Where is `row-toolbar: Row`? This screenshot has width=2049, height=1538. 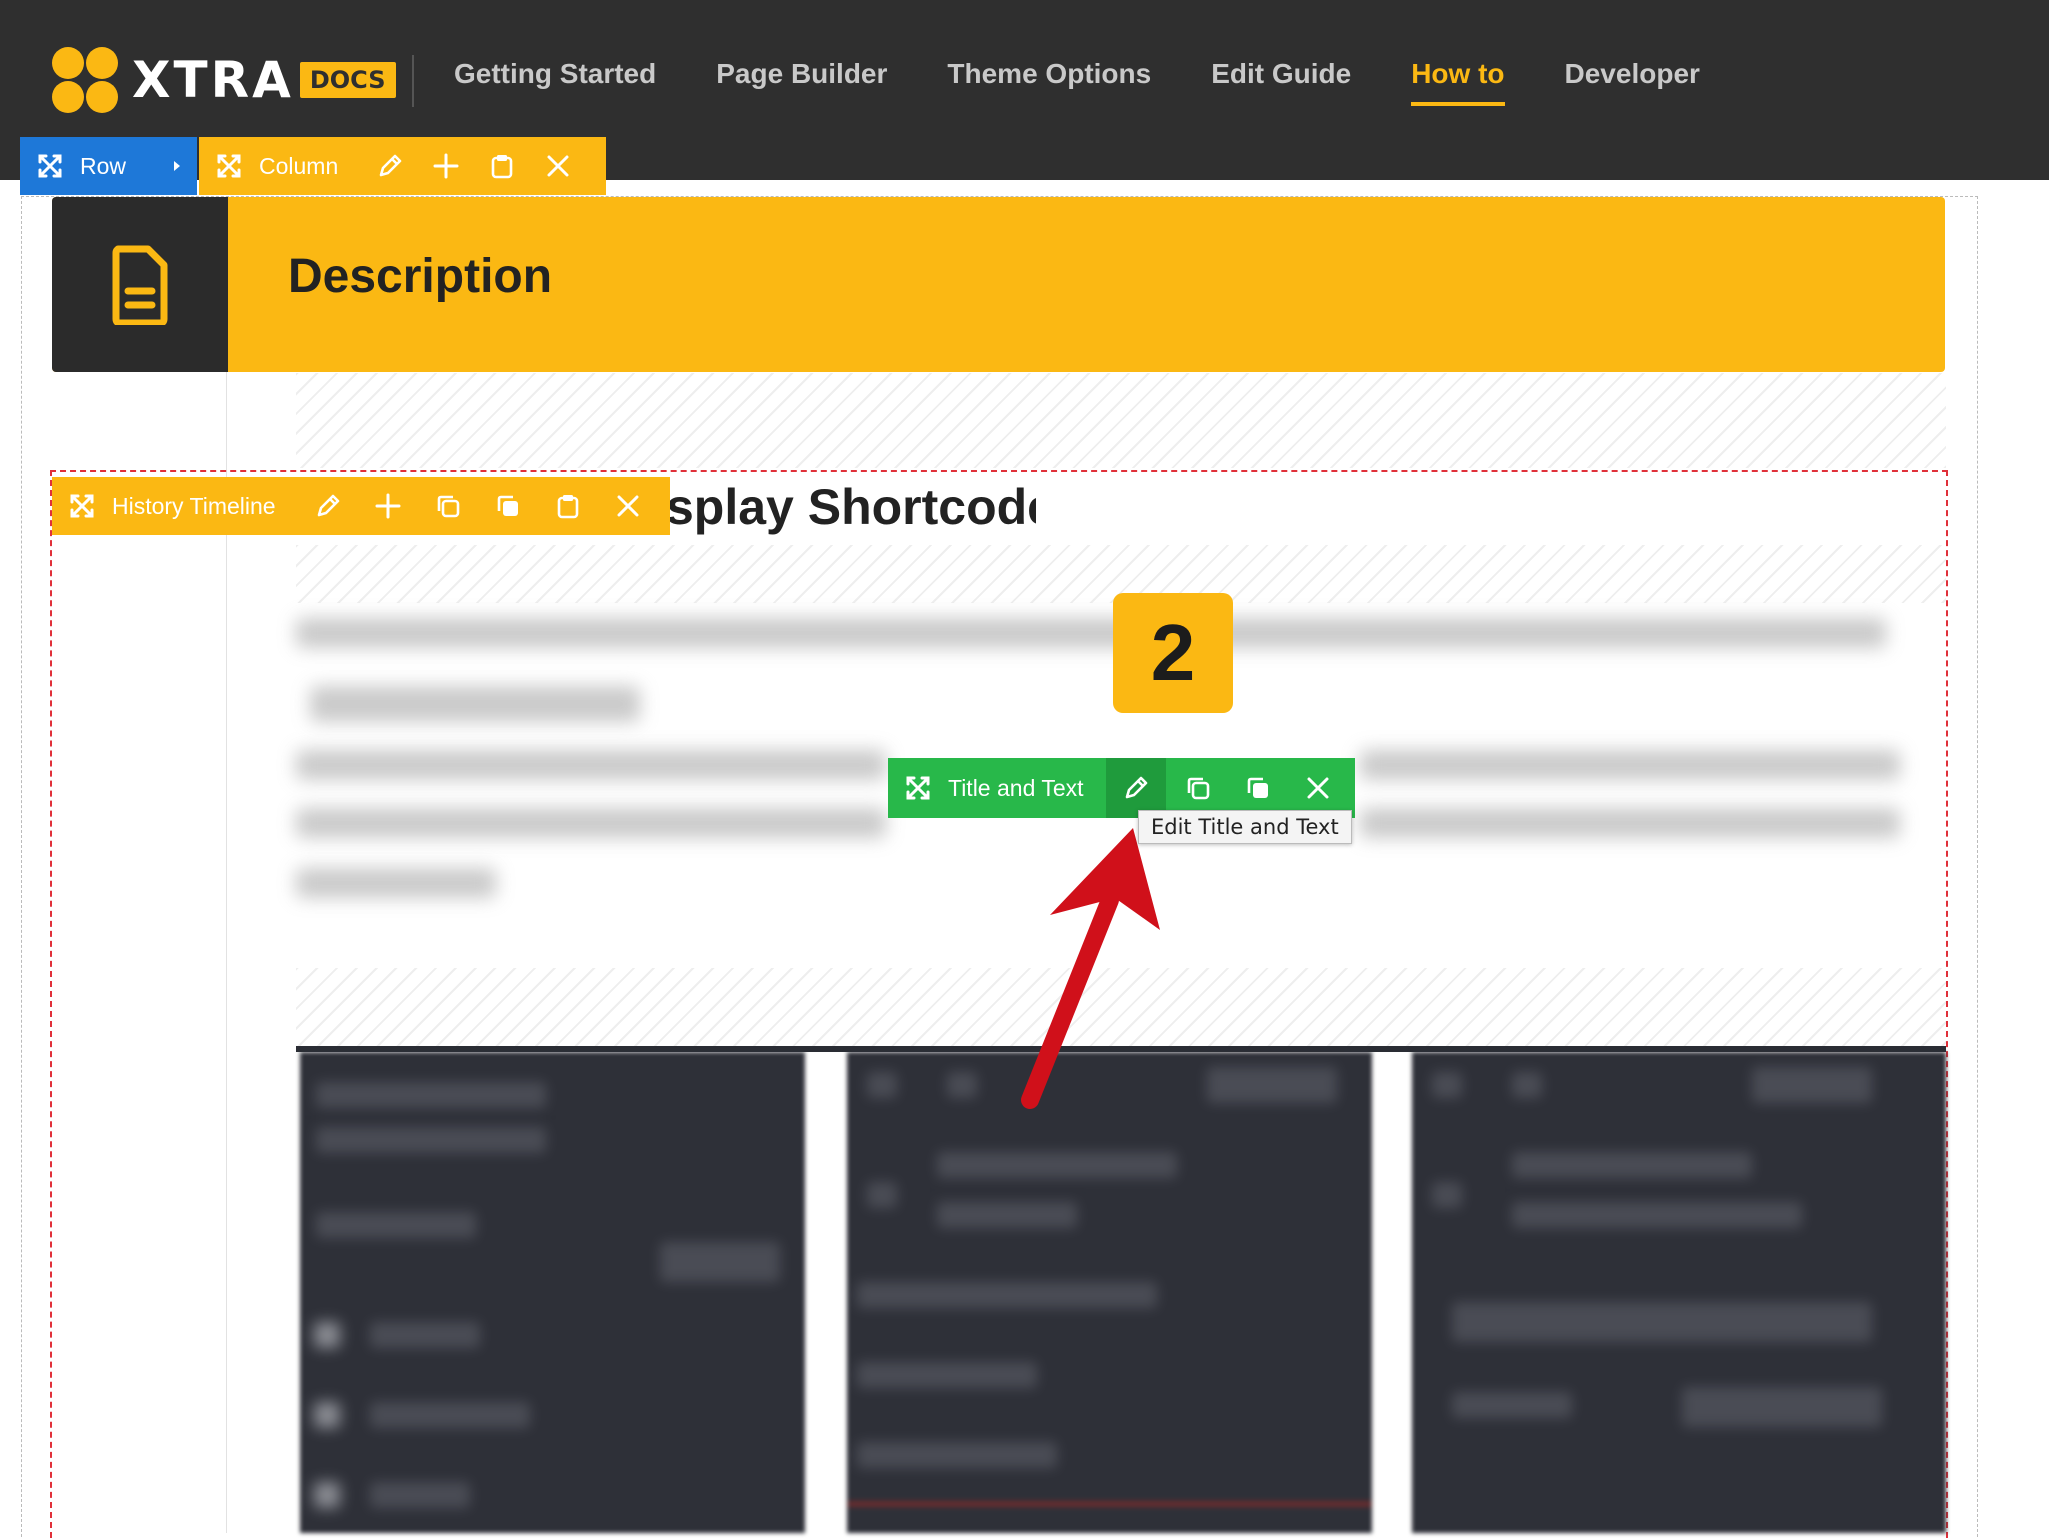
row-toolbar: Row is located at coordinates (108, 166).